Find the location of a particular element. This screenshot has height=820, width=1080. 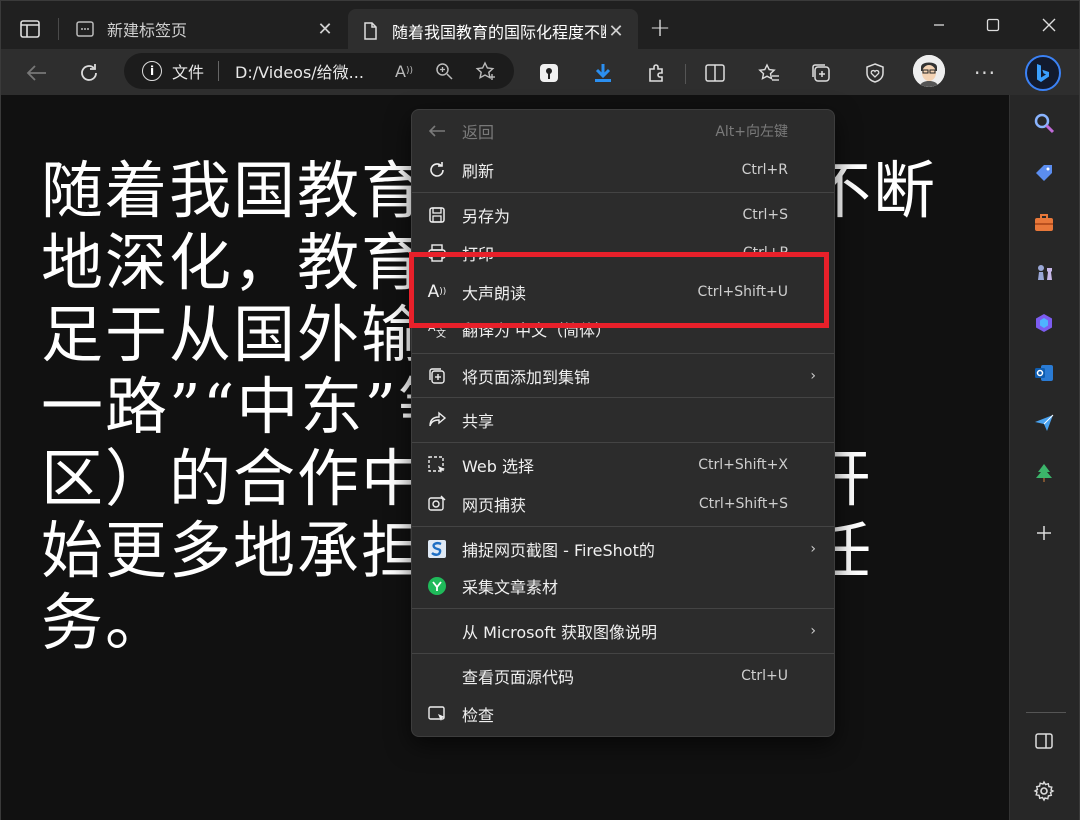

fireshot-icon is located at coordinates (437, 549).